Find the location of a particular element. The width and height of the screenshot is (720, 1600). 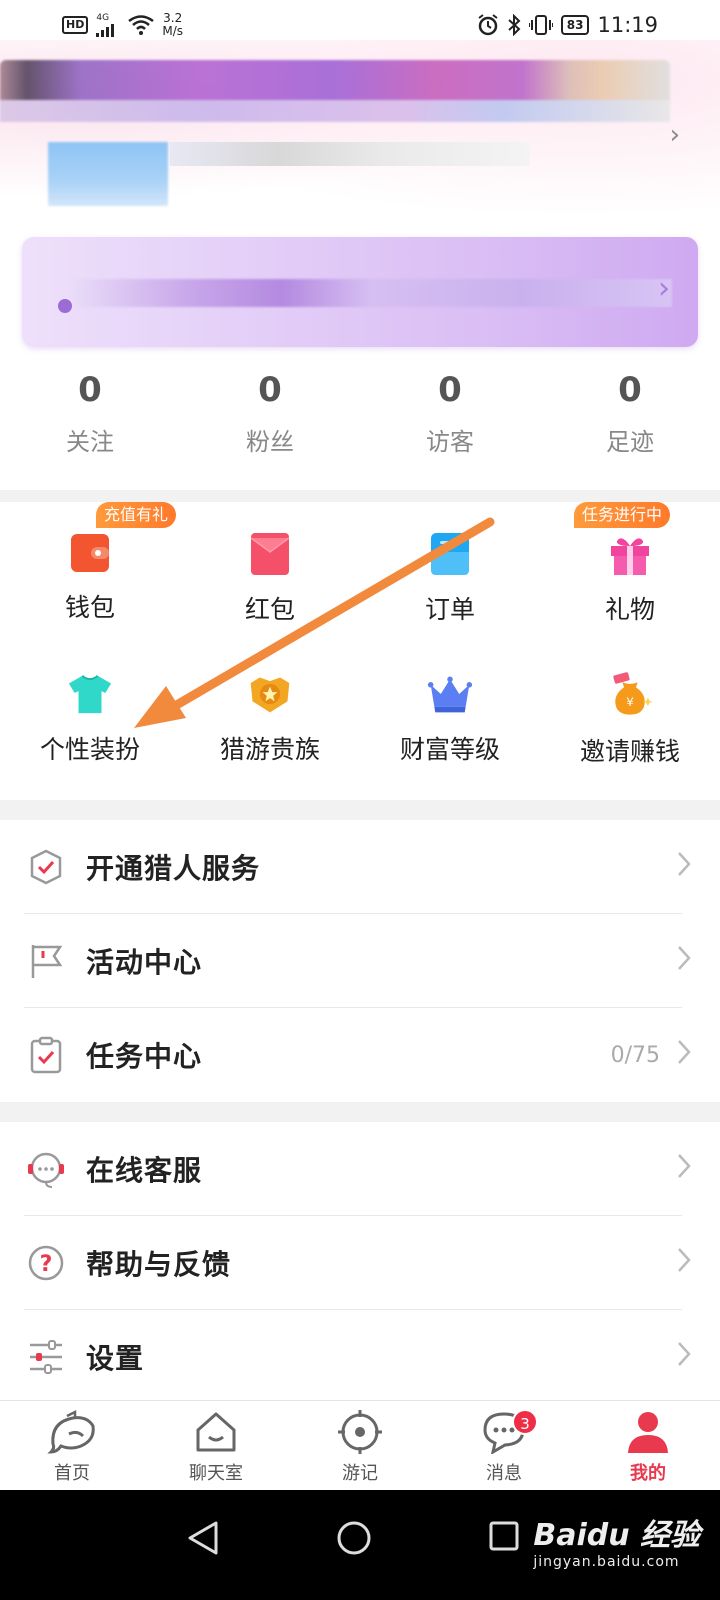

unread-badge: 3 is located at coordinates (525, 1422).